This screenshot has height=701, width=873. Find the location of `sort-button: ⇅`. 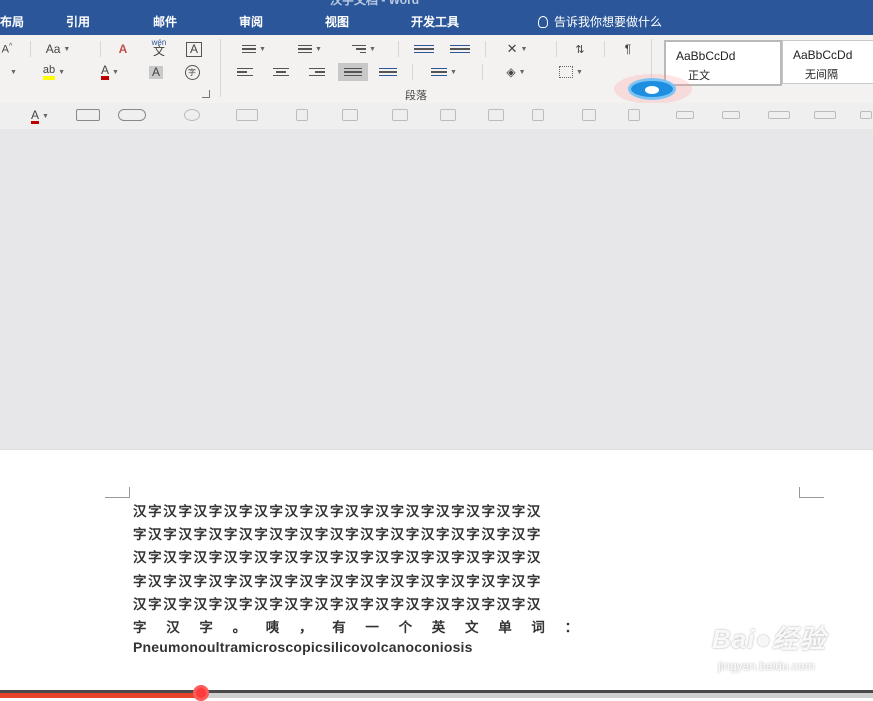

sort-button: ⇅ is located at coordinates (580, 49).